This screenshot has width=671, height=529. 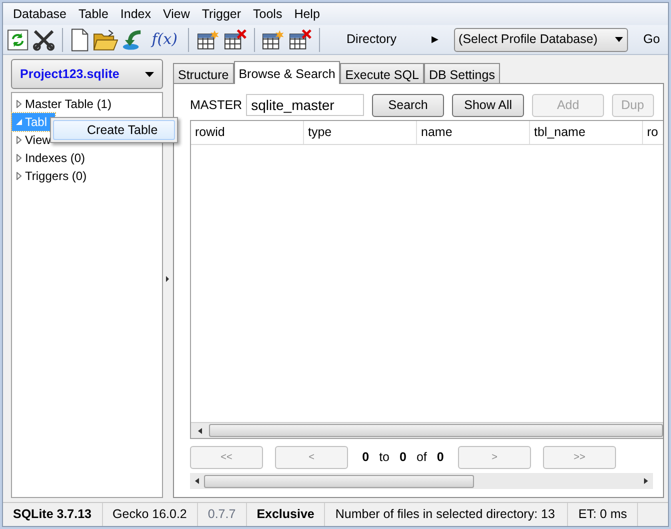 I want to click on column-header: ro, so click(x=653, y=132).